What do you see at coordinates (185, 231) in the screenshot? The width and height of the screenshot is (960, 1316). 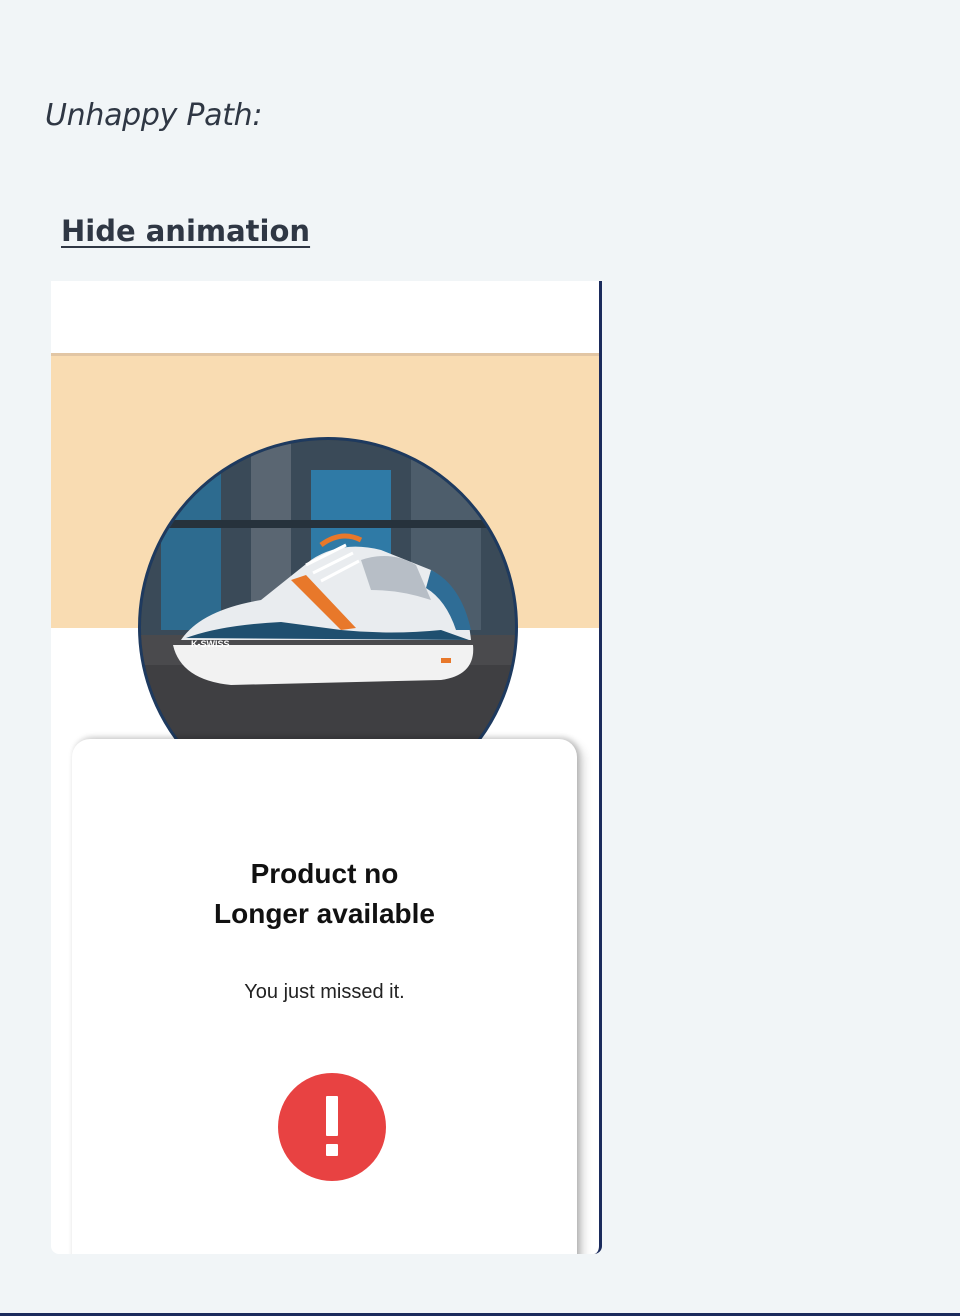 I see `hide-animation-link: Hide animation` at bounding box center [185, 231].